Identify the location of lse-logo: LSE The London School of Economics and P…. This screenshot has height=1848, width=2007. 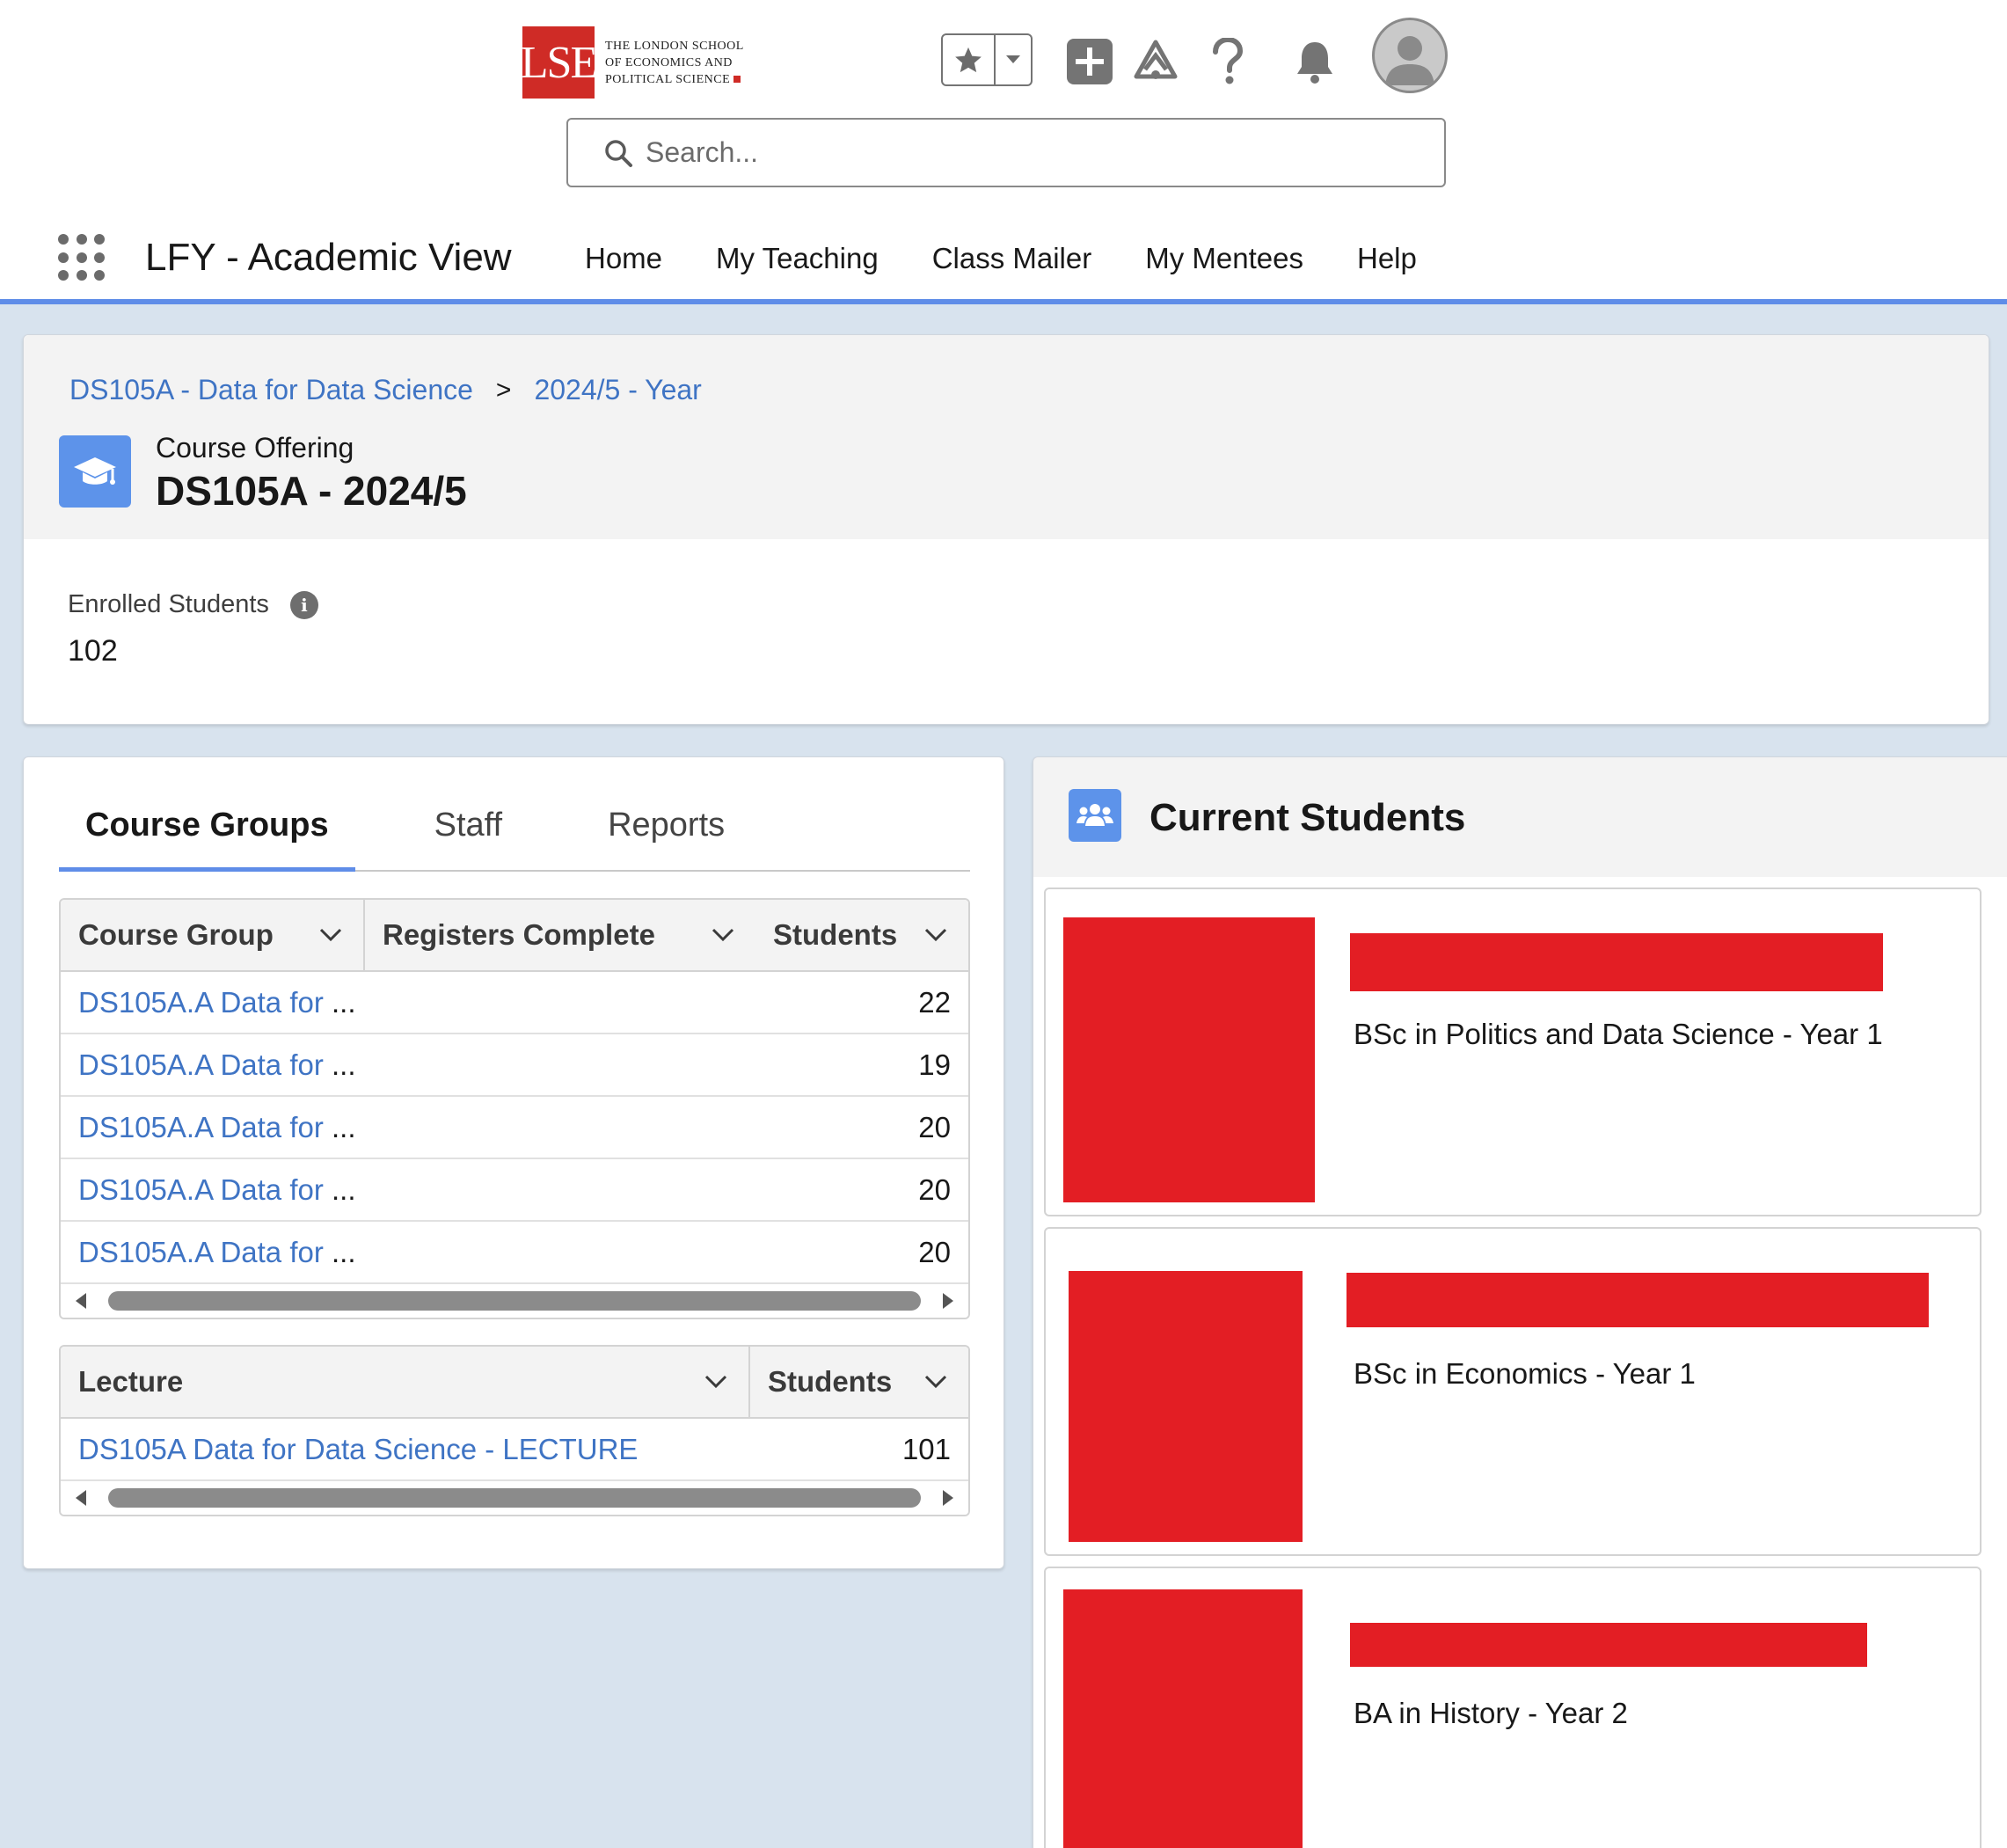
(633, 63).